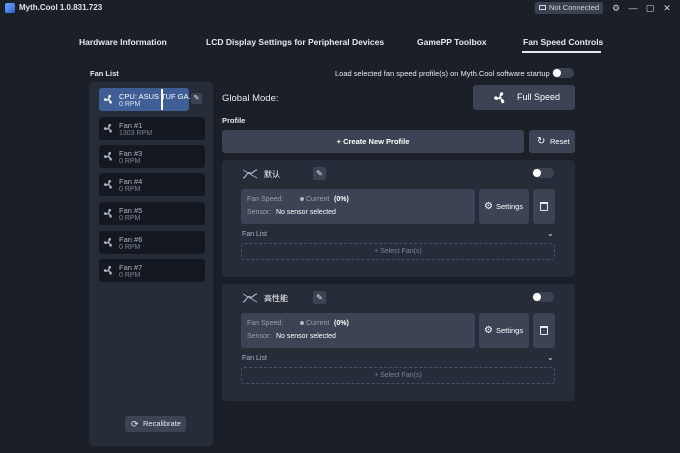 The image size is (680, 453). I want to click on trash-icon, so click(544, 330).